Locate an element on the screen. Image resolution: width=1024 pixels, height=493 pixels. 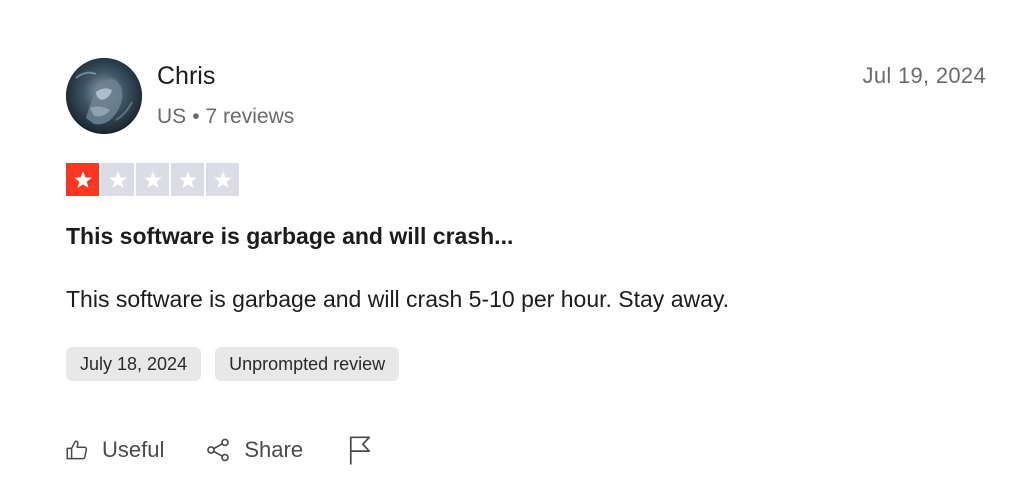
avatar-image is located at coordinates (104, 96).